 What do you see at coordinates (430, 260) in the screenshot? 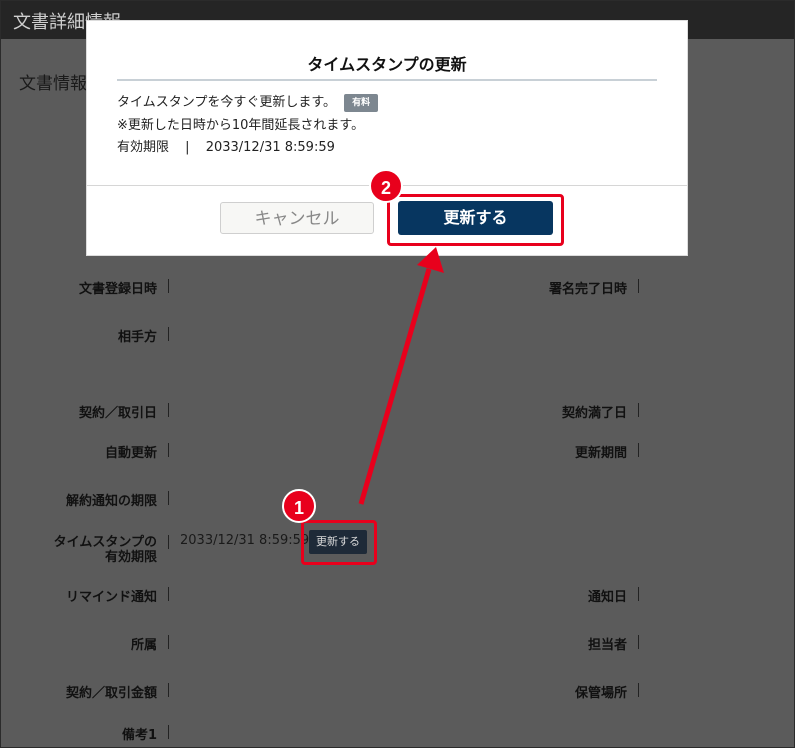
I see `arrow-head` at bounding box center [430, 260].